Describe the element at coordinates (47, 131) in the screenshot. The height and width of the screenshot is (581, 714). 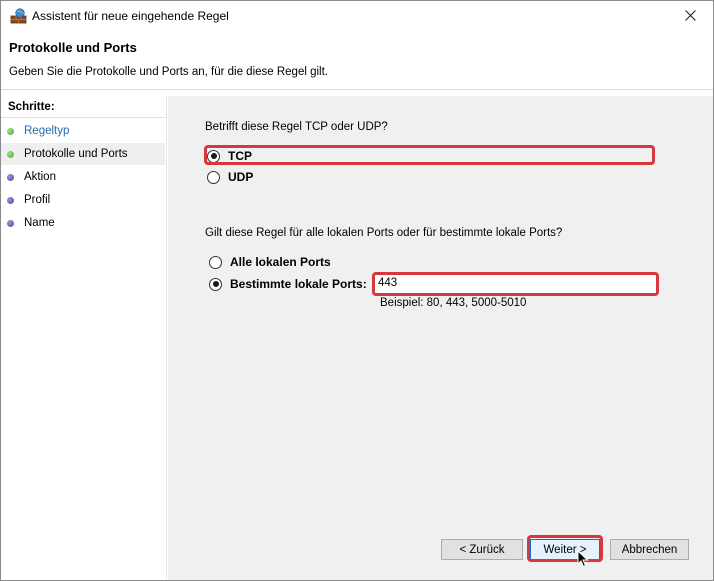
I see `sidebar-item-label: Regeltyp` at that location.